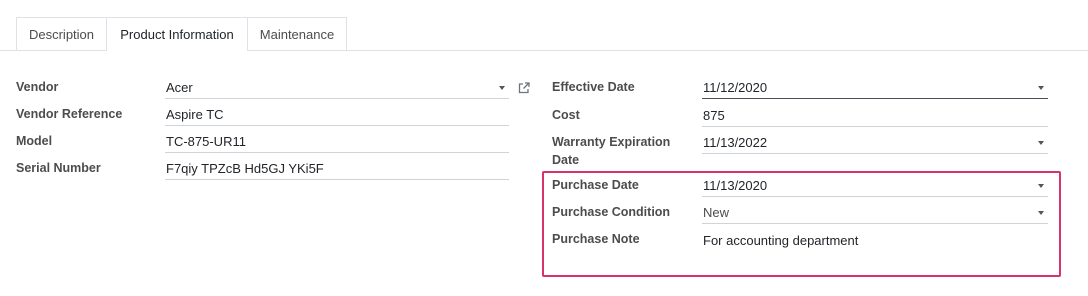 The height and width of the screenshot is (296, 1088). I want to click on serial-number-field: F7qiy TPZcB Hd5GJ YKi5F, so click(337, 169).